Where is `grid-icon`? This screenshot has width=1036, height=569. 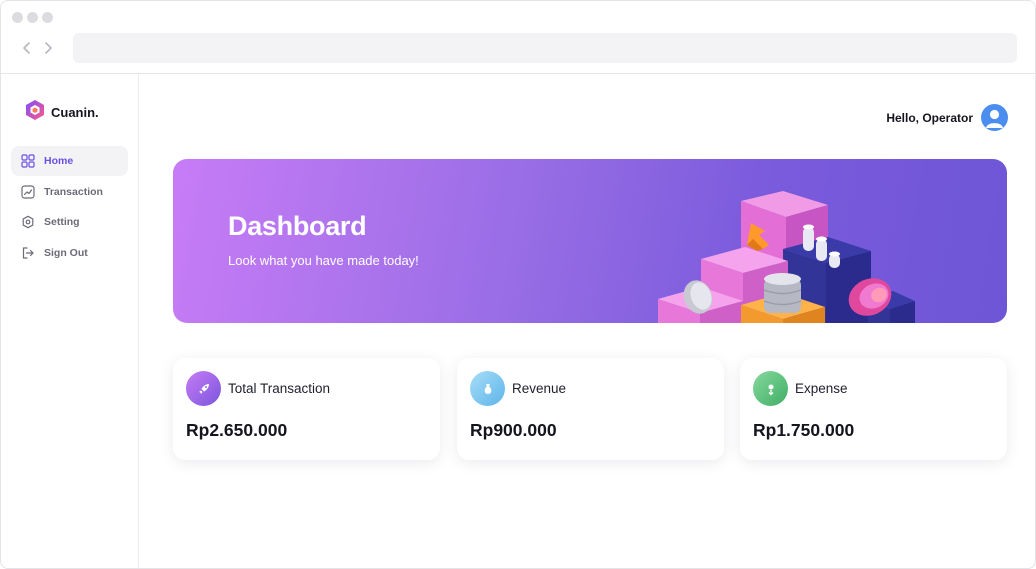 grid-icon is located at coordinates (28, 161).